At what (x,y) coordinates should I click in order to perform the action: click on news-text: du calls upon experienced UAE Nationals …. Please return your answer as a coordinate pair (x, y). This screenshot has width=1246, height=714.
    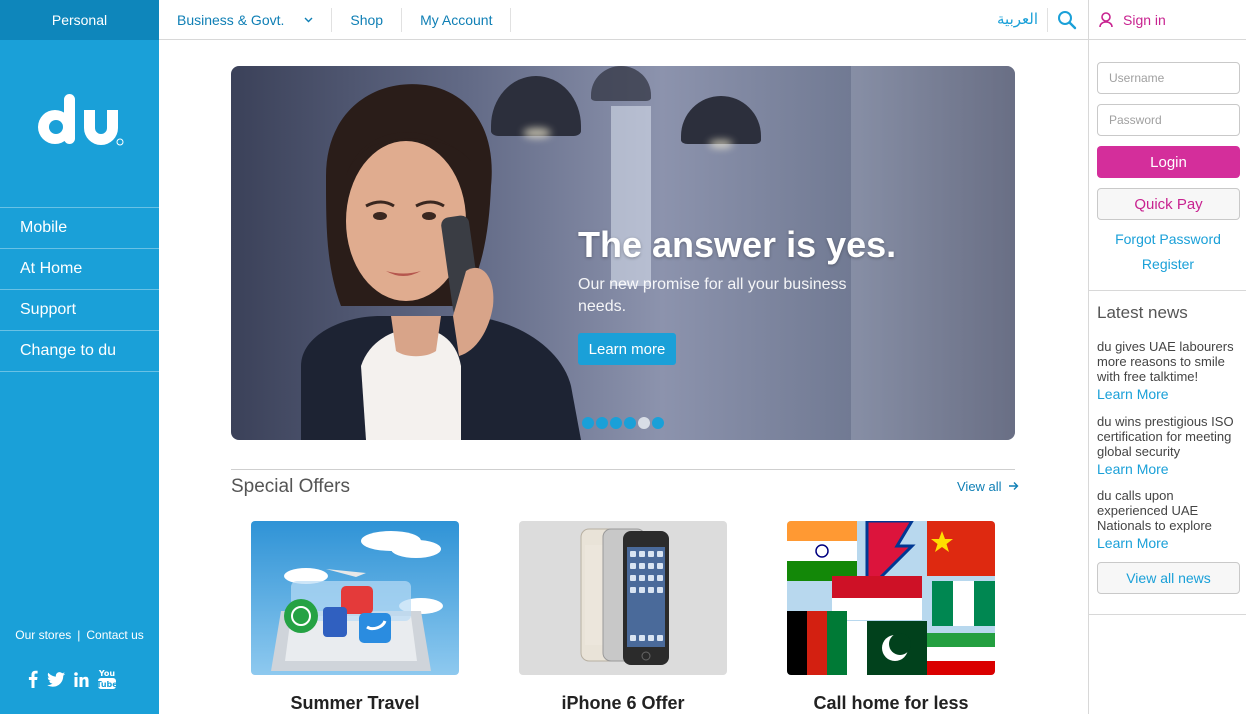
    Looking at the image, I should click on (1154, 510).